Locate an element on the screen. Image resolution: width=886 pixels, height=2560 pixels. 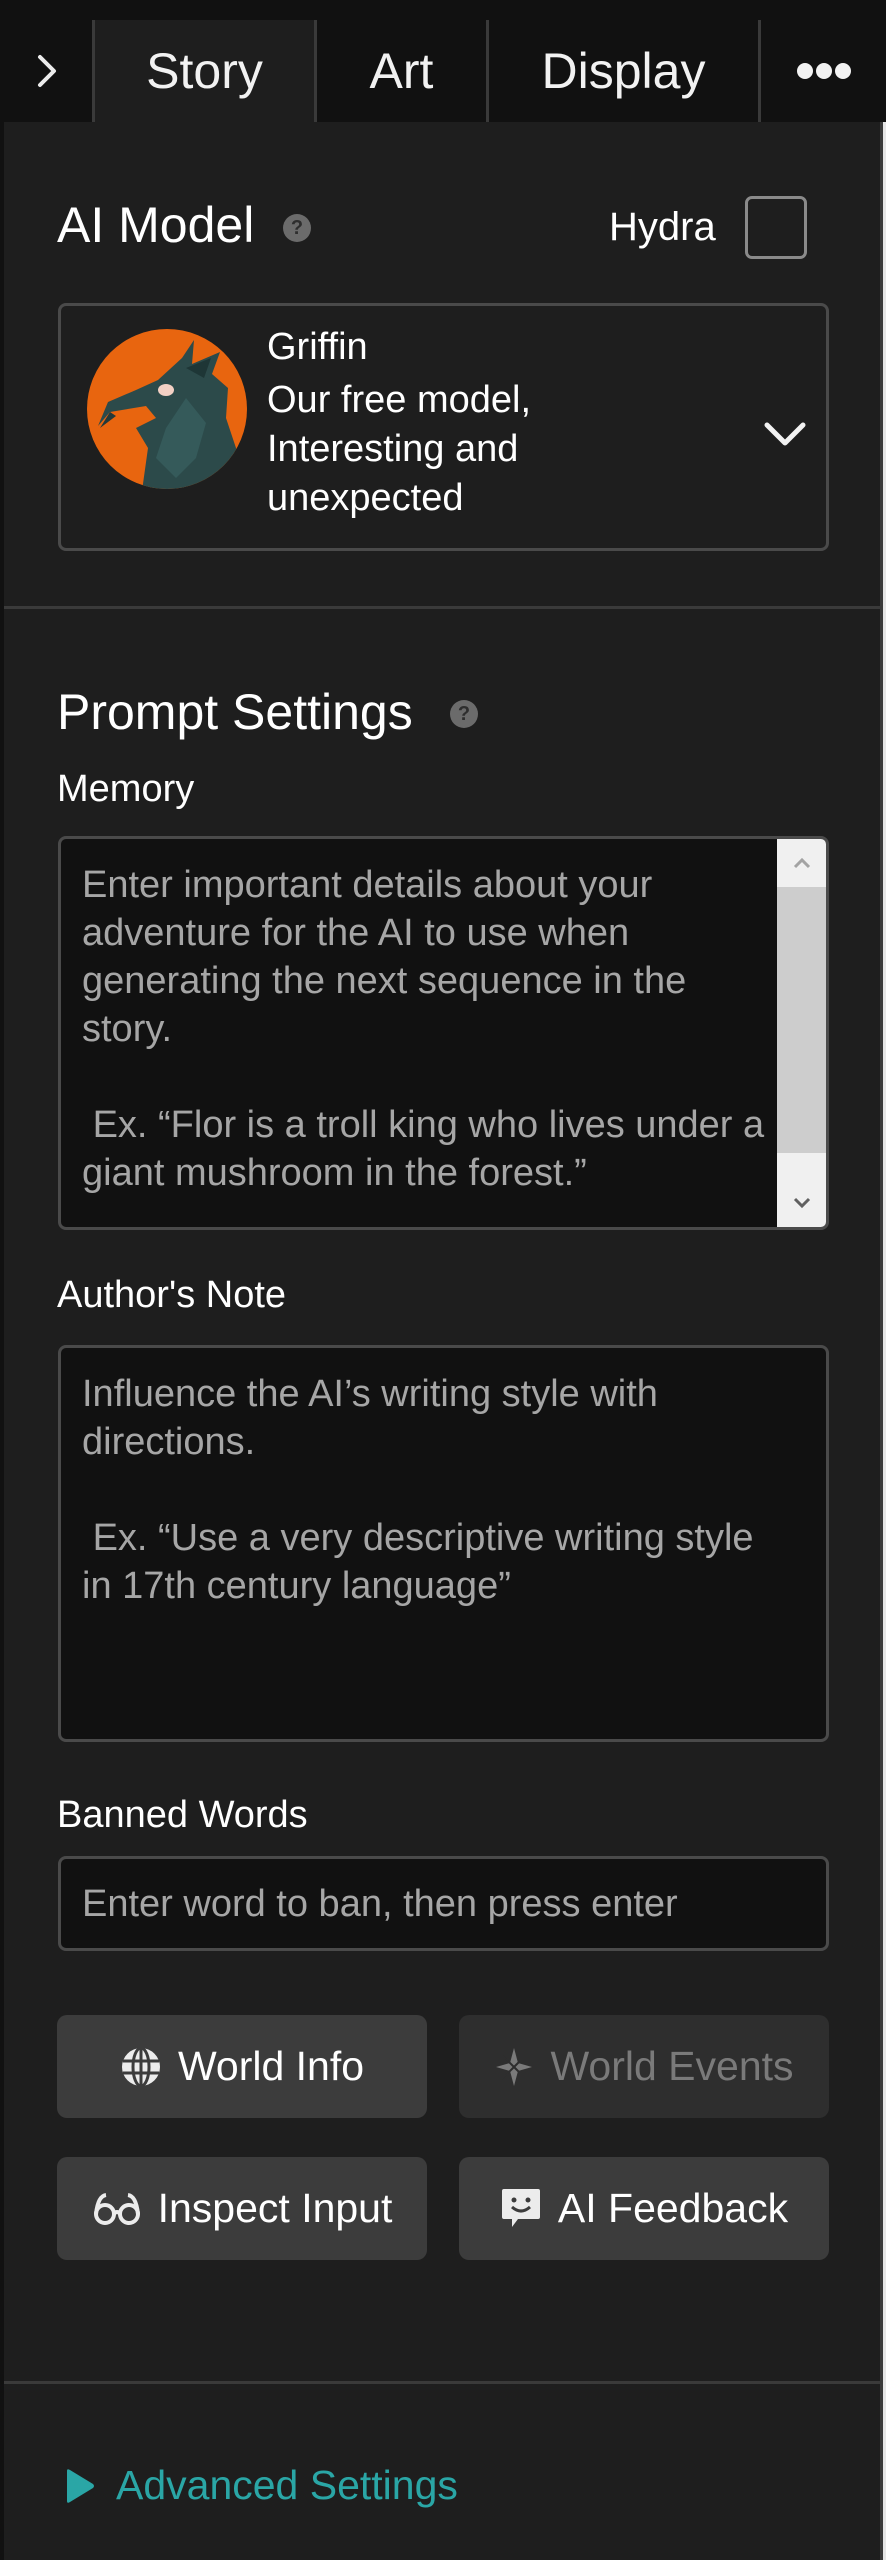
ai-feedback-button: AI Feedback is located at coordinates (644, 2208).